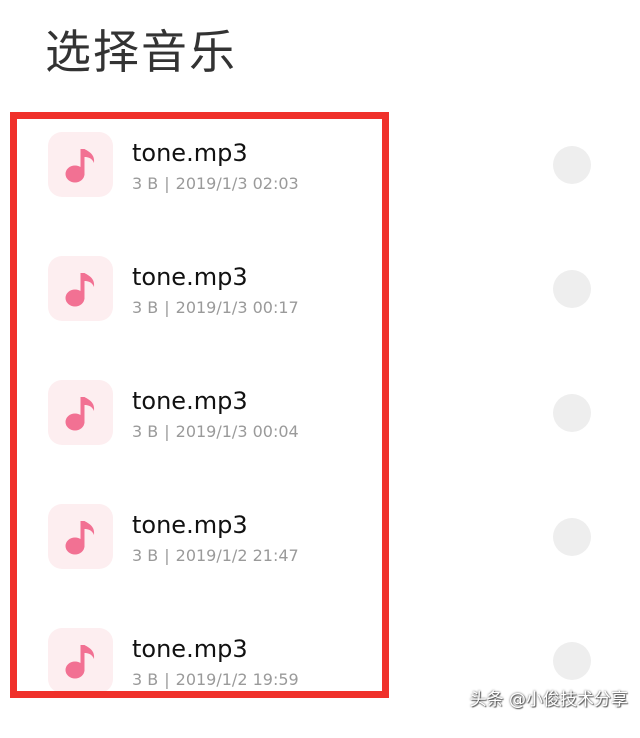 Image resolution: width=640 pixels, height=738 pixels. Describe the element at coordinates (237, 431) in the screenshot. I see `file-date: 2019/1/3 00:04` at that location.